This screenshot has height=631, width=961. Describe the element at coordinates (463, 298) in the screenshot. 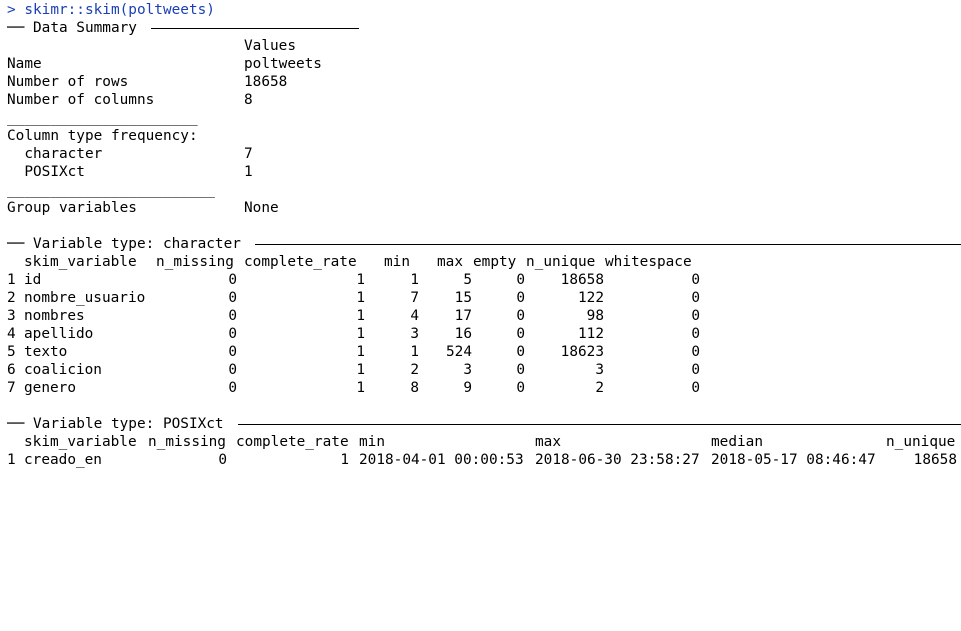

I see `max: 15` at that location.